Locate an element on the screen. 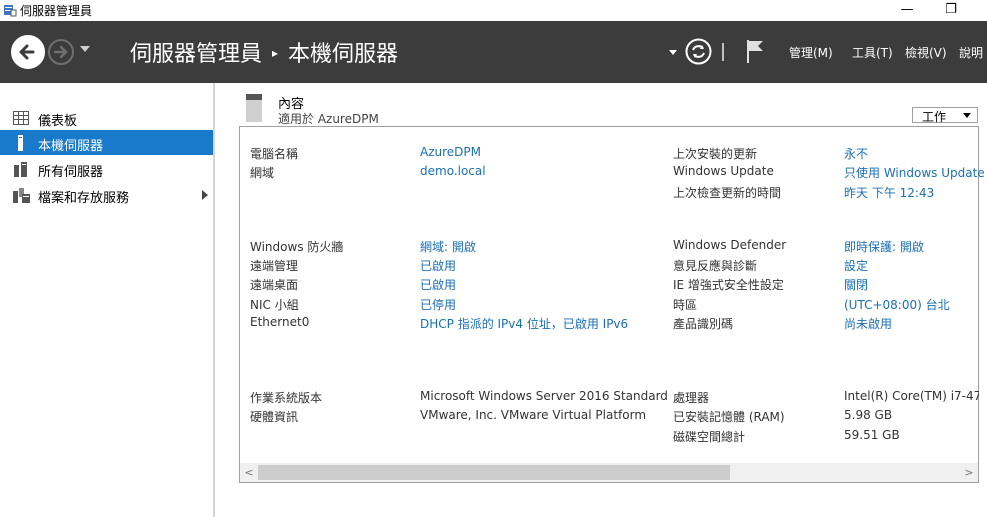 The height and width of the screenshot is (517, 987). prop-value-remote-mgmt: 已啟用 is located at coordinates (438, 265).